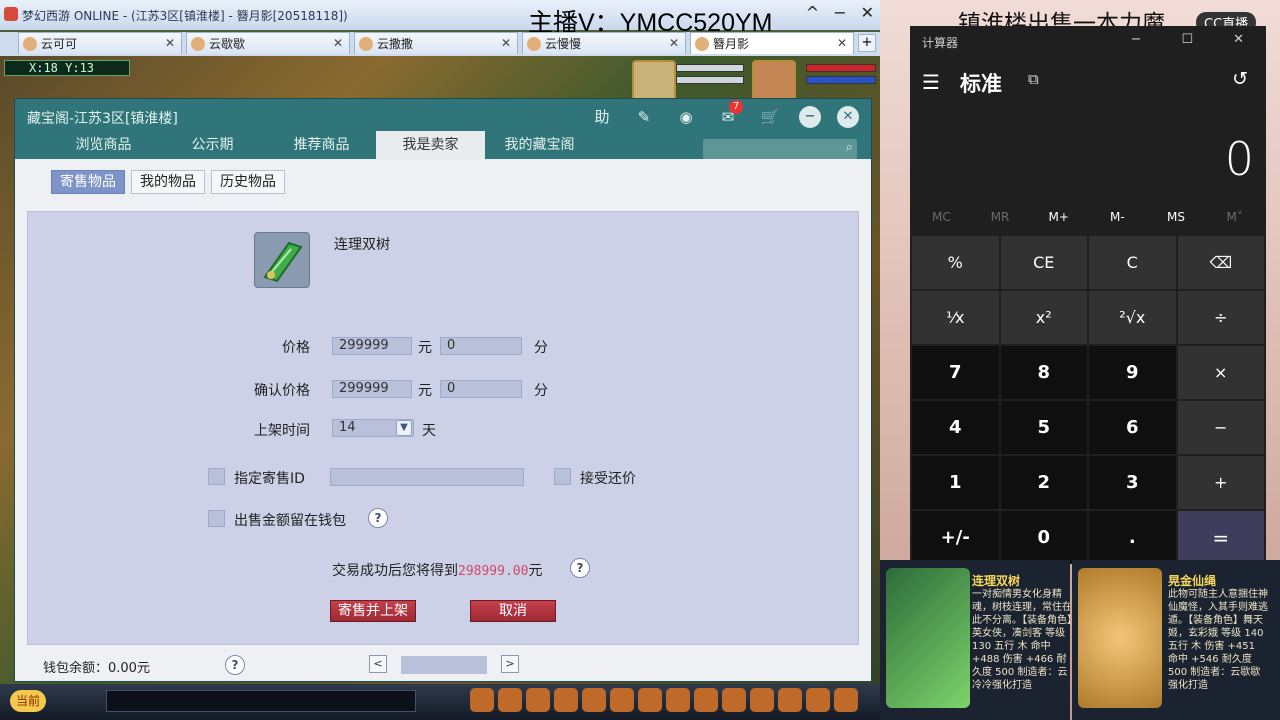  I want to click on plus-key: +, so click(1220, 482).